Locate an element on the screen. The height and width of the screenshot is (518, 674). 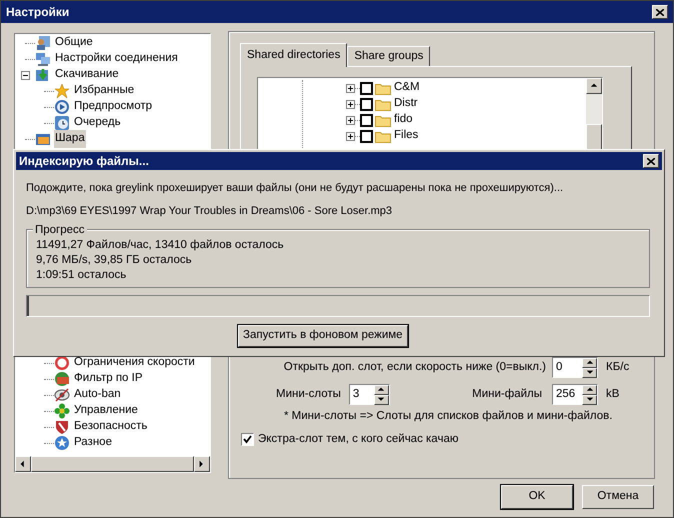
tree-item: Скачивание is located at coordinates (87, 75).